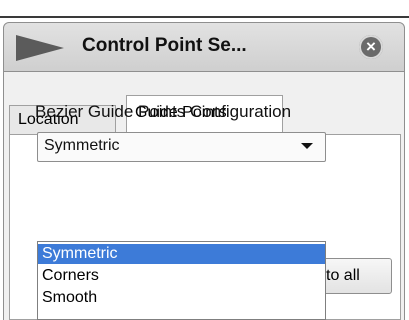 The width and height of the screenshot is (409, 320). I want to click on top-edge, so click(204, 9).